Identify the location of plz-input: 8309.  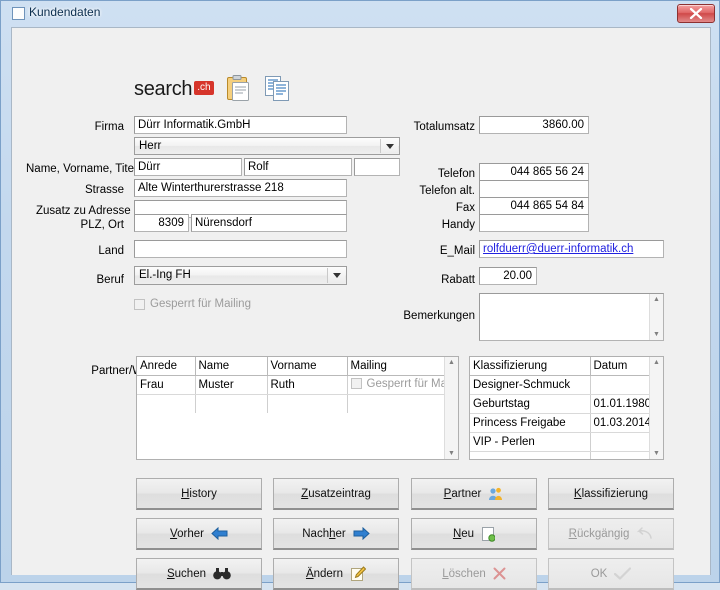
(161, 223).